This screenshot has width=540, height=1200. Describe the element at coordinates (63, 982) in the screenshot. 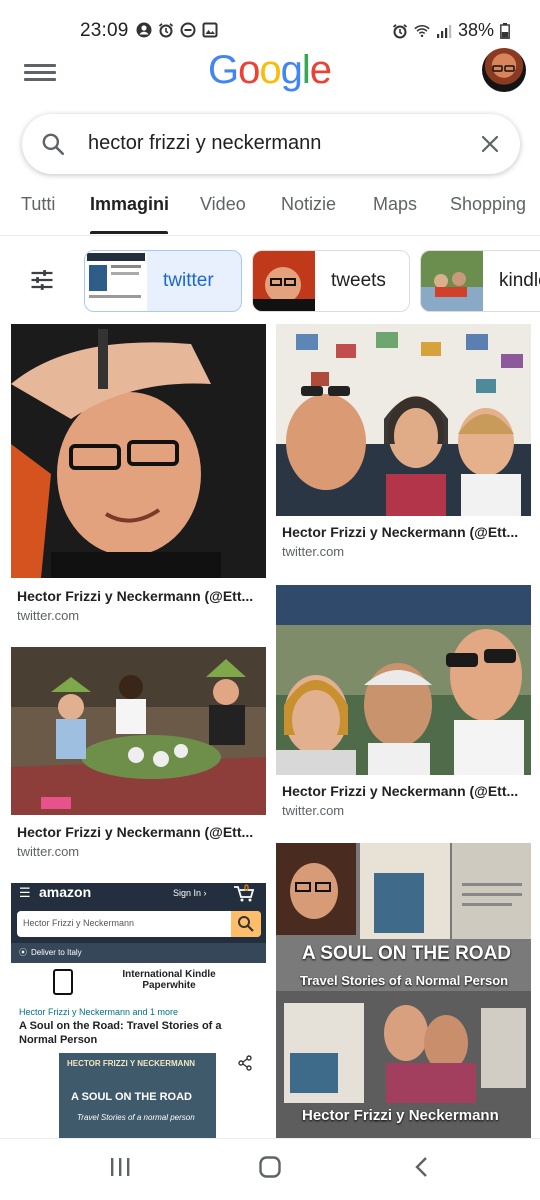

I see `kindle-device` at that location.